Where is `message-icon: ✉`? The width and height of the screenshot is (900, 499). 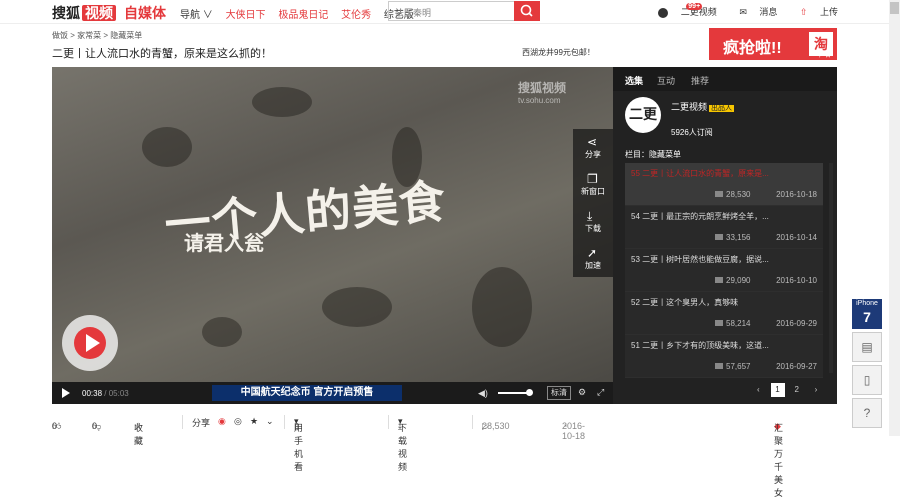
message-icon: ✉ is located at coordinates (743, 12).